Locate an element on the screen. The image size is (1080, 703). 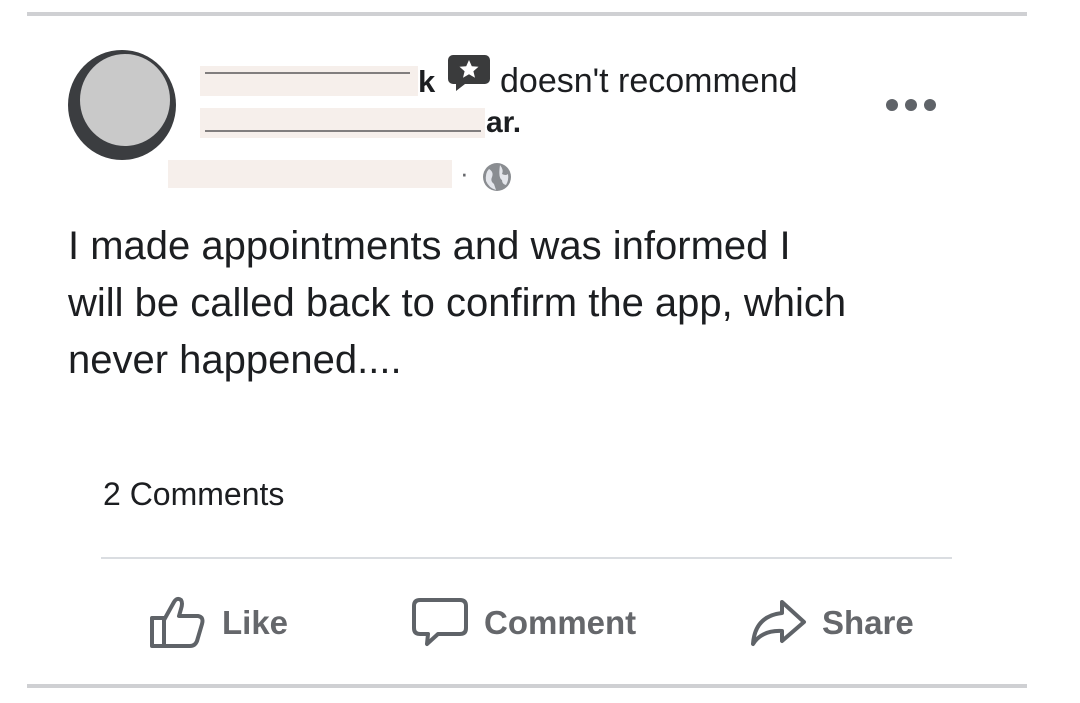
comment-button: Comment is located at coordinates (523, 622).